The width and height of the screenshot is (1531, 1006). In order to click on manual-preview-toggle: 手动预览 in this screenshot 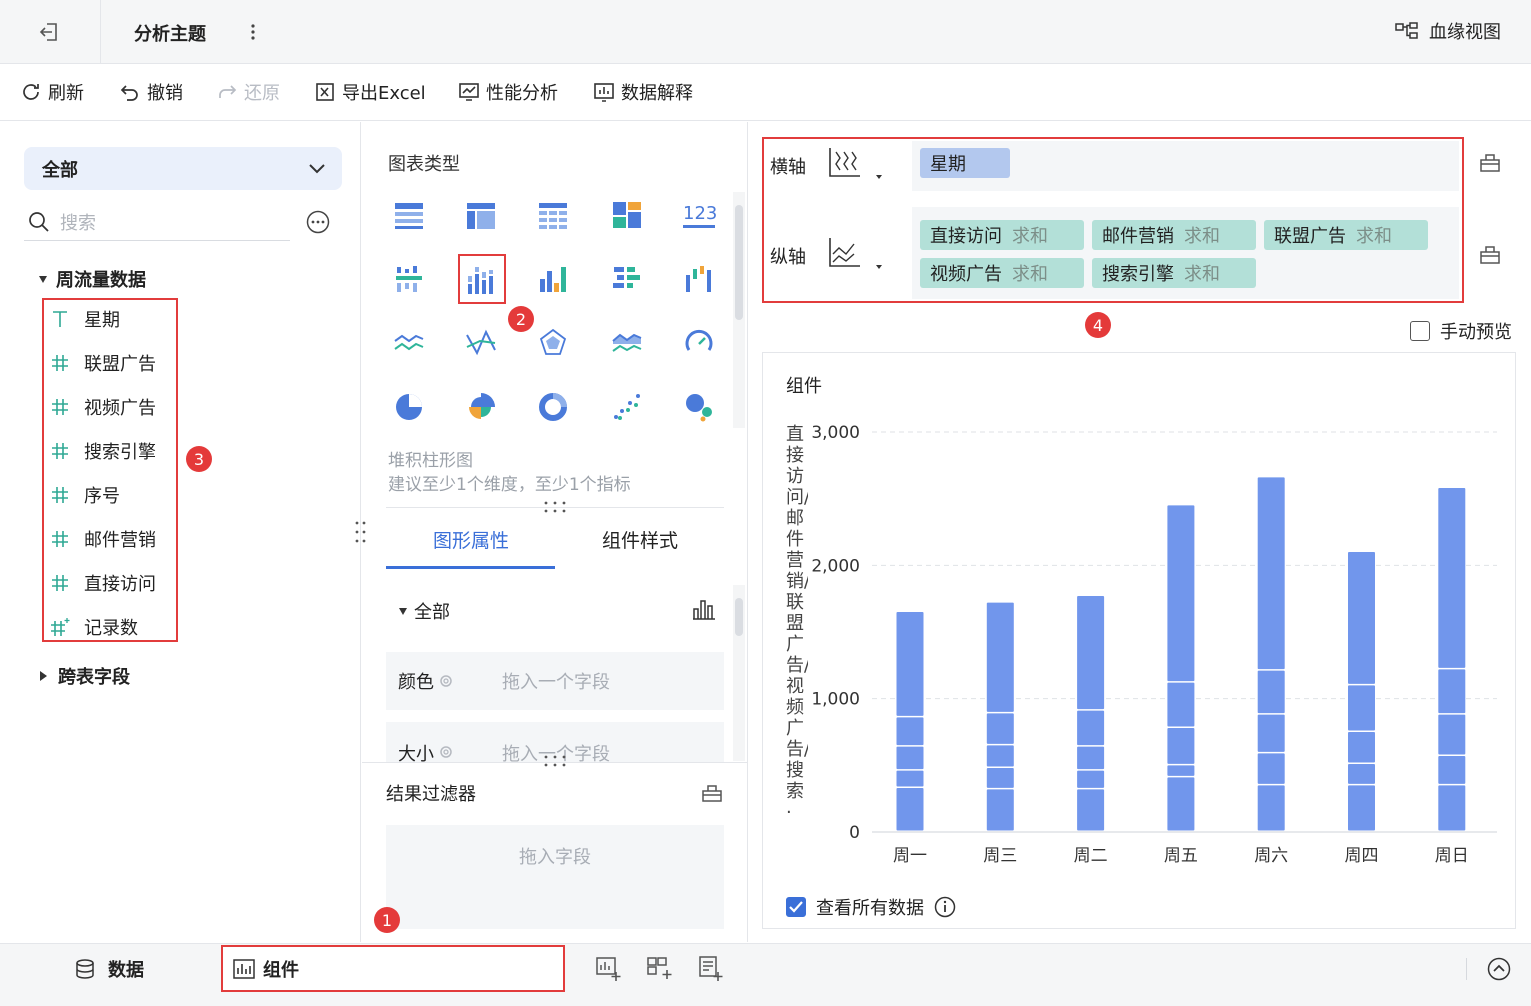, I will do `click(1461, 331)`.